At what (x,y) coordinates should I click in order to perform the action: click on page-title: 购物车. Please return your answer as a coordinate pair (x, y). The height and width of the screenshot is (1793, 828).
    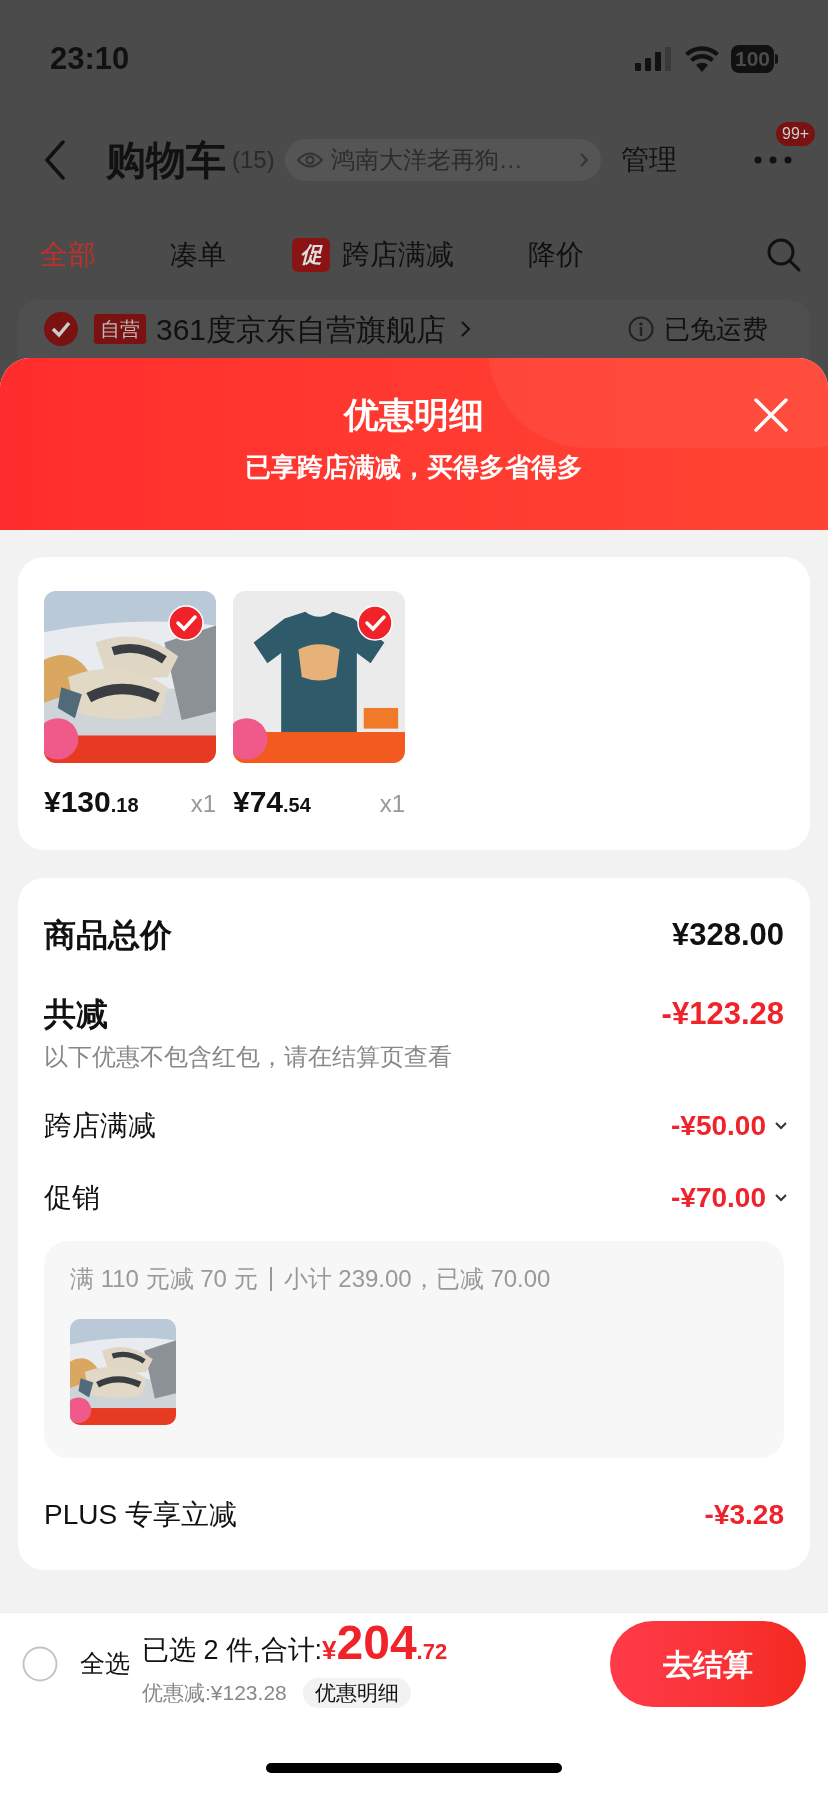
    Looking at the image, I should click on (166, 160).